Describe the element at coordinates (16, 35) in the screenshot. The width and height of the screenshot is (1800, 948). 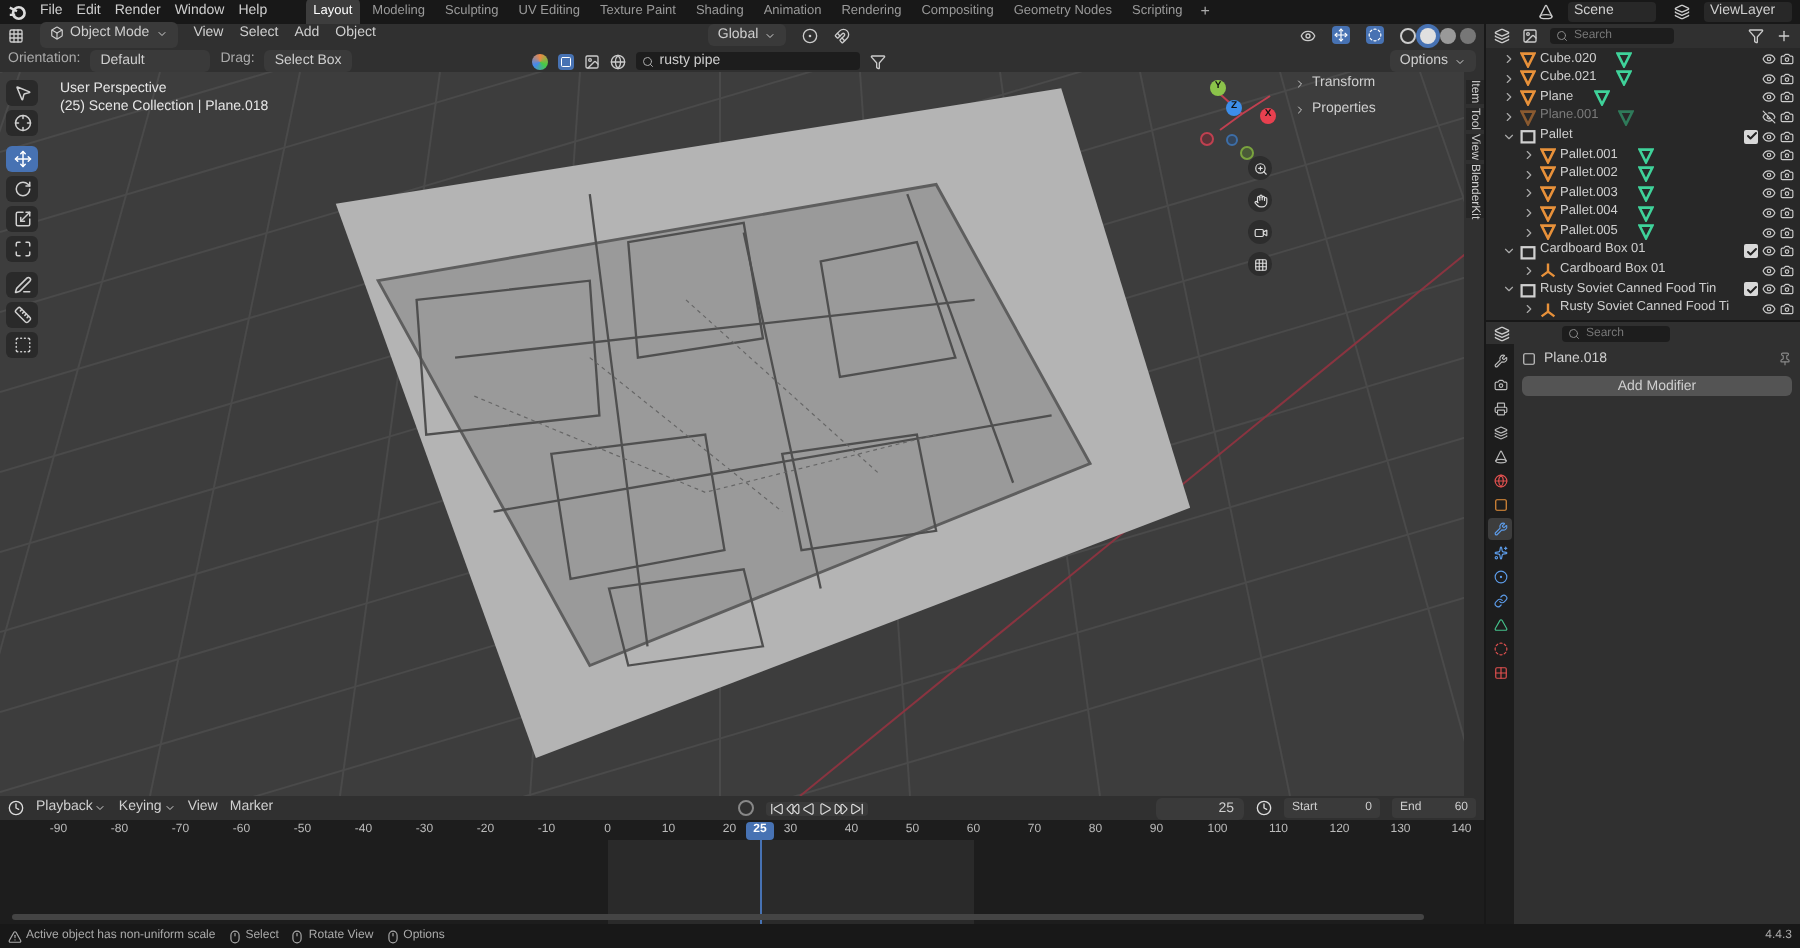
I see `editor-type-icon` at that location.